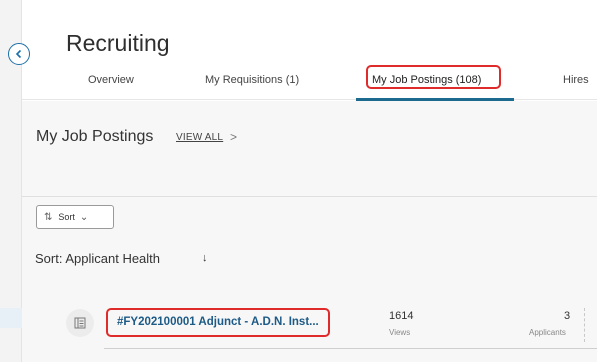  Describe the element at coordinates (48, 217) in the screenshot. I see `sort-arrows-icon: ⇅` at that location.